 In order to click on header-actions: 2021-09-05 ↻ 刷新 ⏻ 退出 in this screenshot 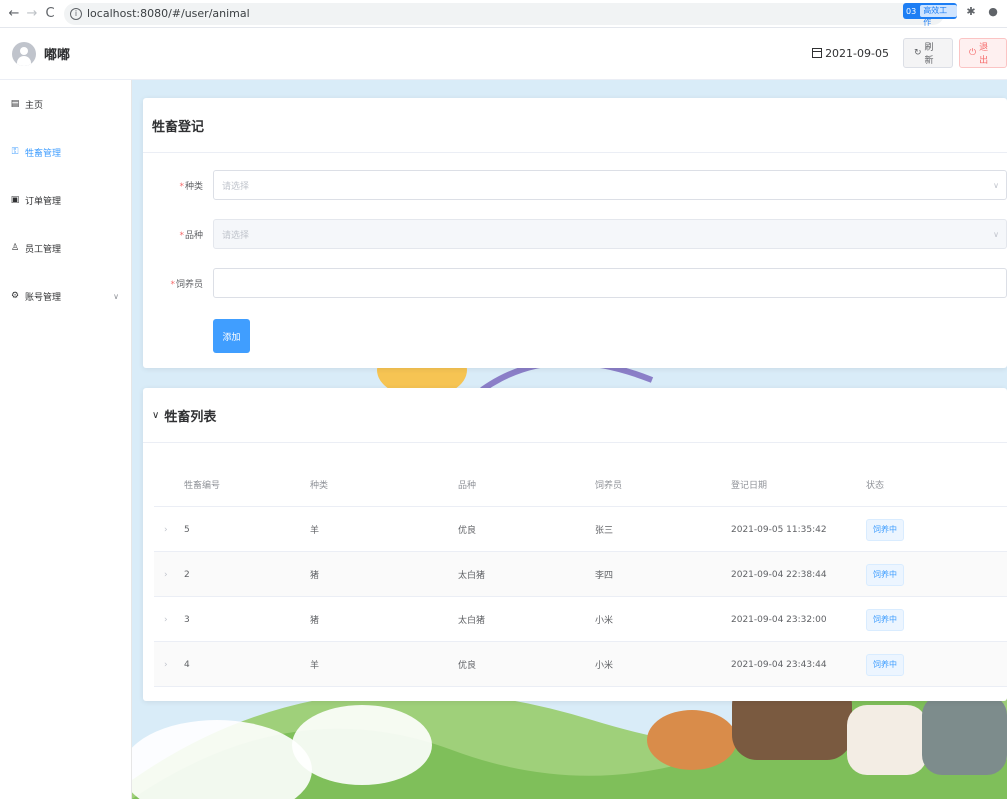, I will do `click(909, 53)`.